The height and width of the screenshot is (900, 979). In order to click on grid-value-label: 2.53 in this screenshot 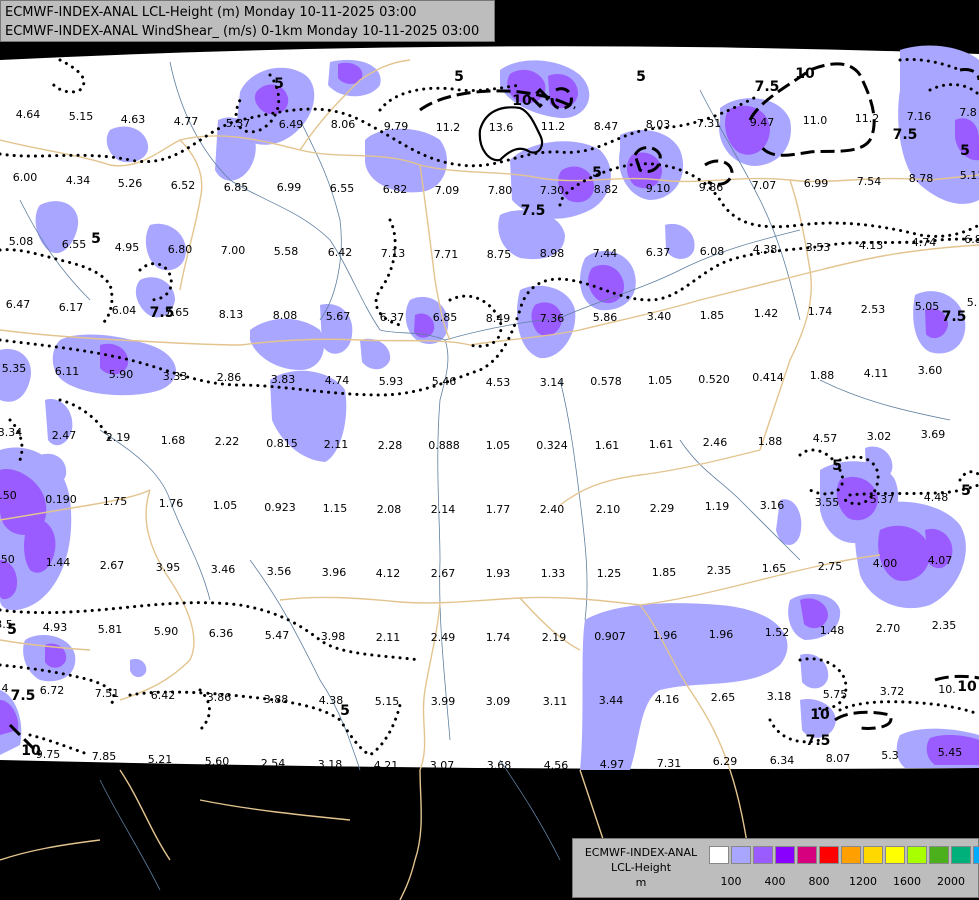, I will do `click(873, 309)`.